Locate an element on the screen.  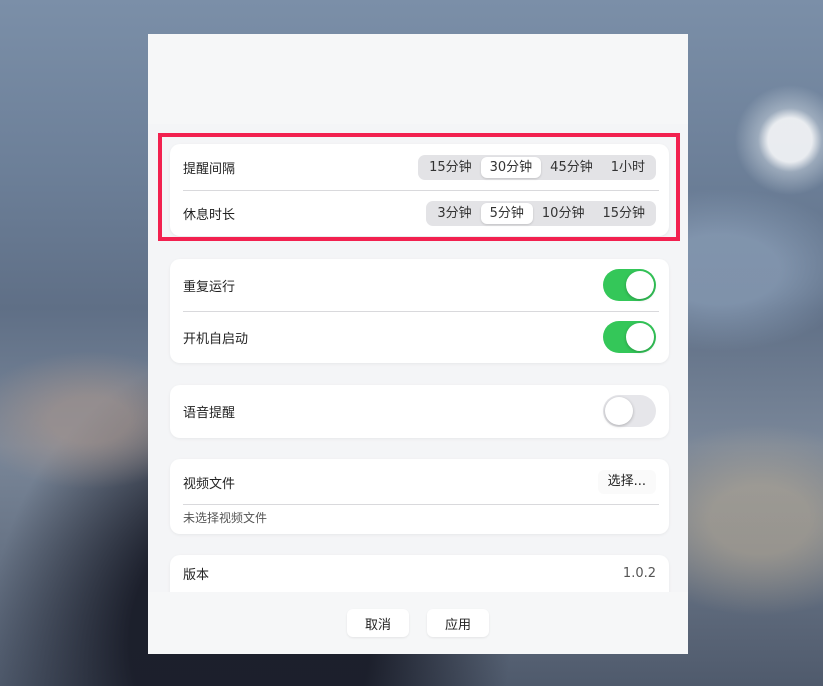
interval-option-15min: 15分钟 is located at coordinates (450, 167).